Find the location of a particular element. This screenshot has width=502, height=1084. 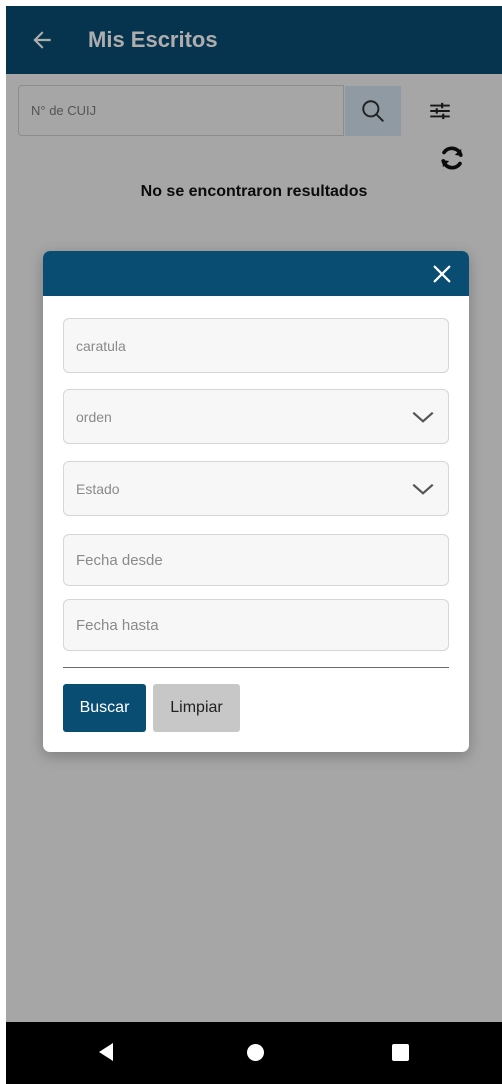

system-nav-bar is located at coordinates (254, 1053).